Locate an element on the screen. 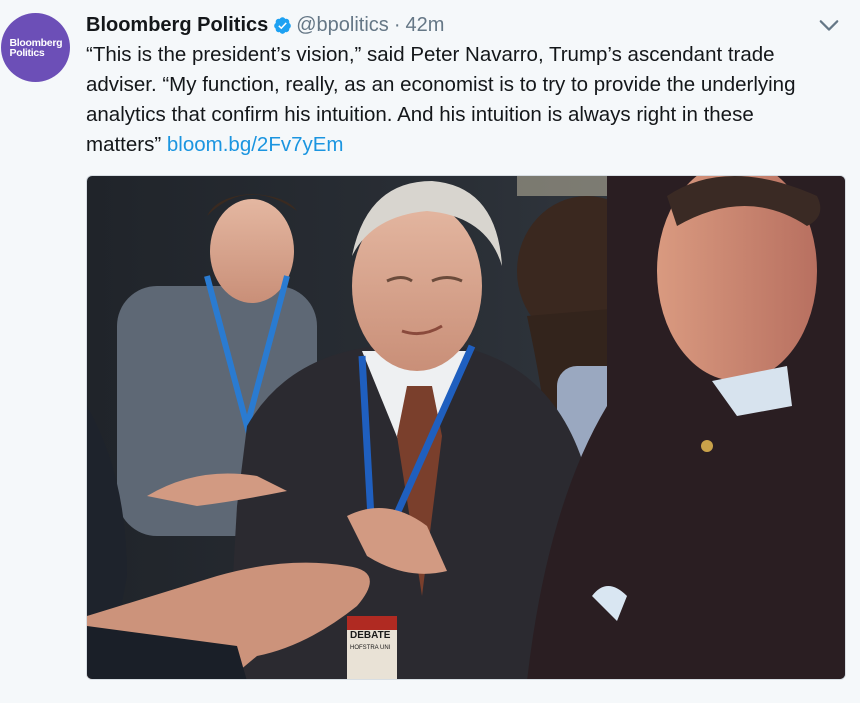  chevron-down-icon is located at coordinates (829, 25).